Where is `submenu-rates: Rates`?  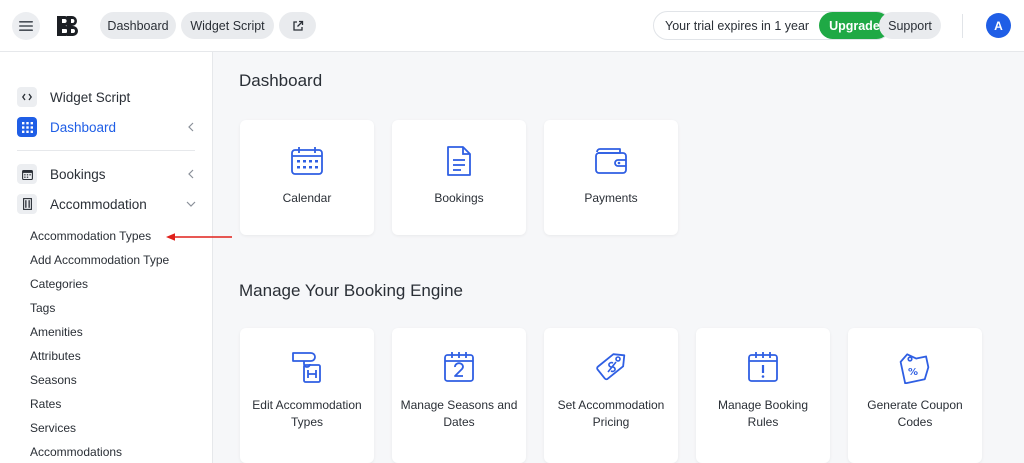 submenu-rates: Rates is located at coordinates (45, 404).